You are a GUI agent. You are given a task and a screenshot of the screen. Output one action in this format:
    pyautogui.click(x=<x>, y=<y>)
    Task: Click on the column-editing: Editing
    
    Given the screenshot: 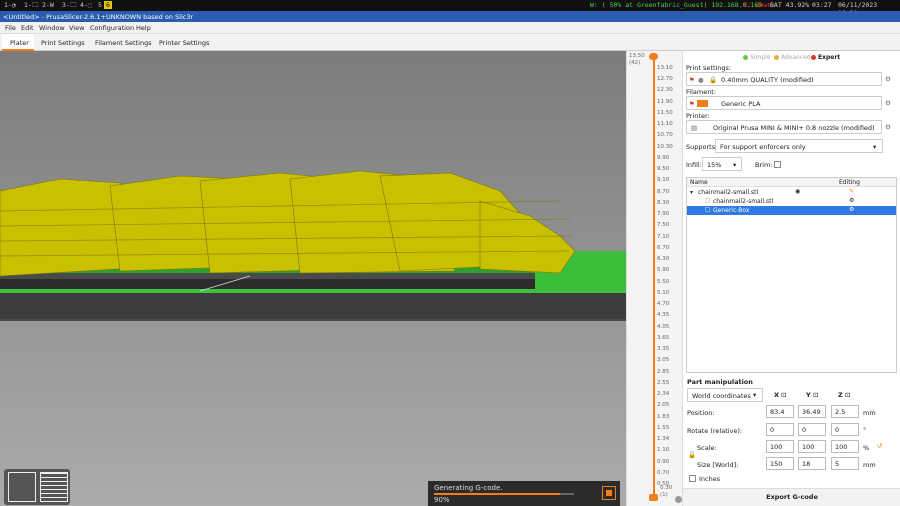 What is the action you would take?
    pyautogui.click(x=849, y=182)
    